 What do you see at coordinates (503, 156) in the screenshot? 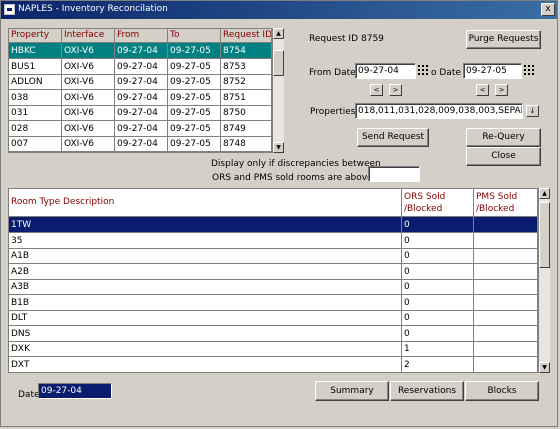
I see `close-button: Close` at bounding box center [503, 156].